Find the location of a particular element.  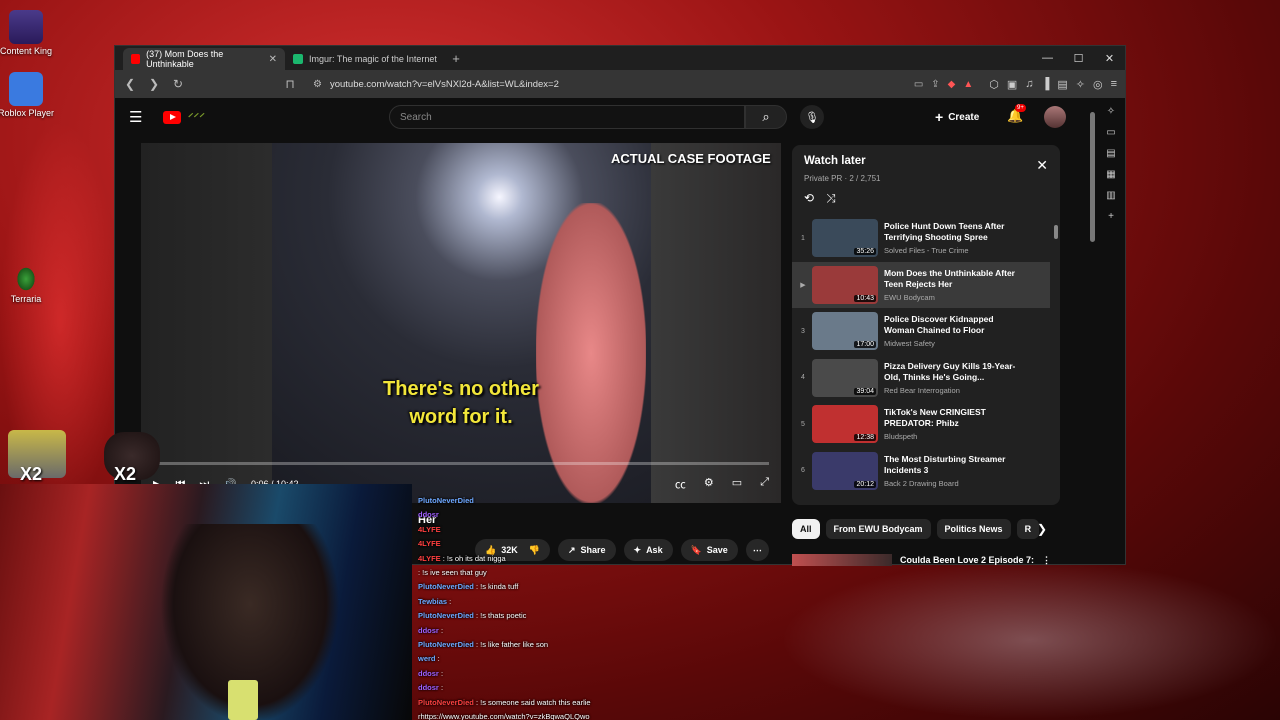

loop-icon: ⟲ is located at coordinates (809, 198).